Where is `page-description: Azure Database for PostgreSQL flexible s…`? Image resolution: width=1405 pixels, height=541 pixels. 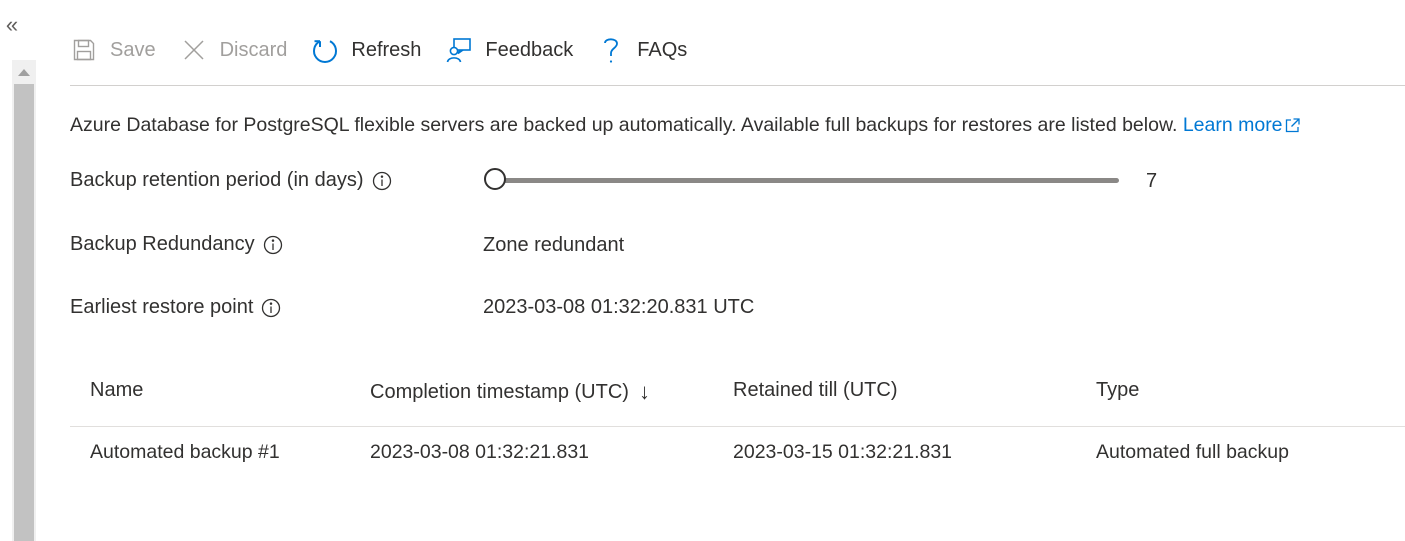 page-description: Azure Database for PostgreSQL flexible s… is located at coordinates (685, 126).